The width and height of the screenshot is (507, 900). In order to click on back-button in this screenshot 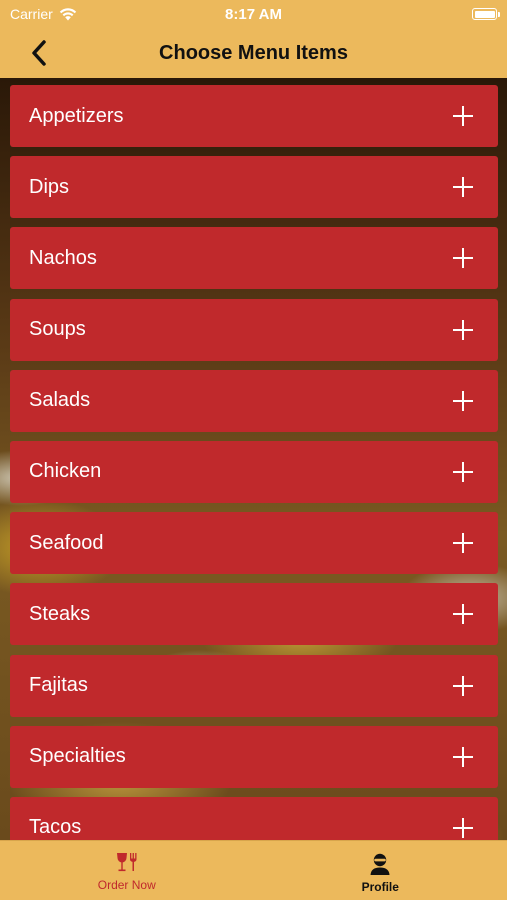, I will do `click(39, 53)`.